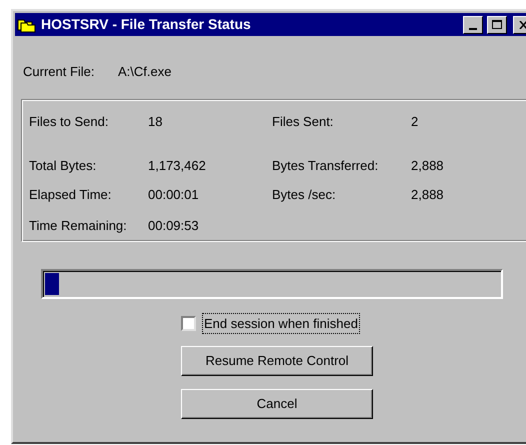 The width and height of the screenshot is (526, 445). Describe the element at coordinates (522, 24) in the screenshot. I see `close-icon` at that location.